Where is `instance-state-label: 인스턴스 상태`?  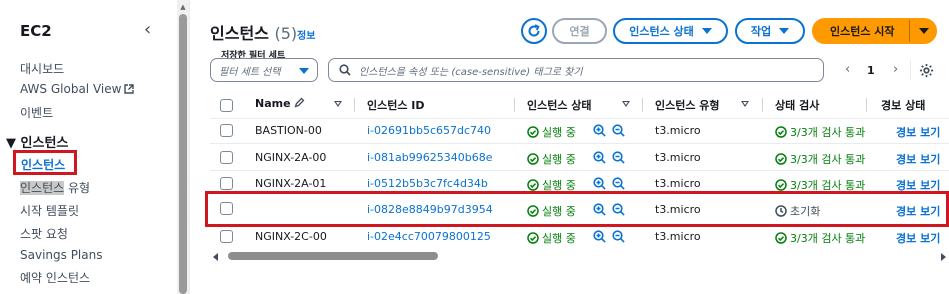 instance-state-label: 인스턴스 상태 is located at coordinates (661, 31).